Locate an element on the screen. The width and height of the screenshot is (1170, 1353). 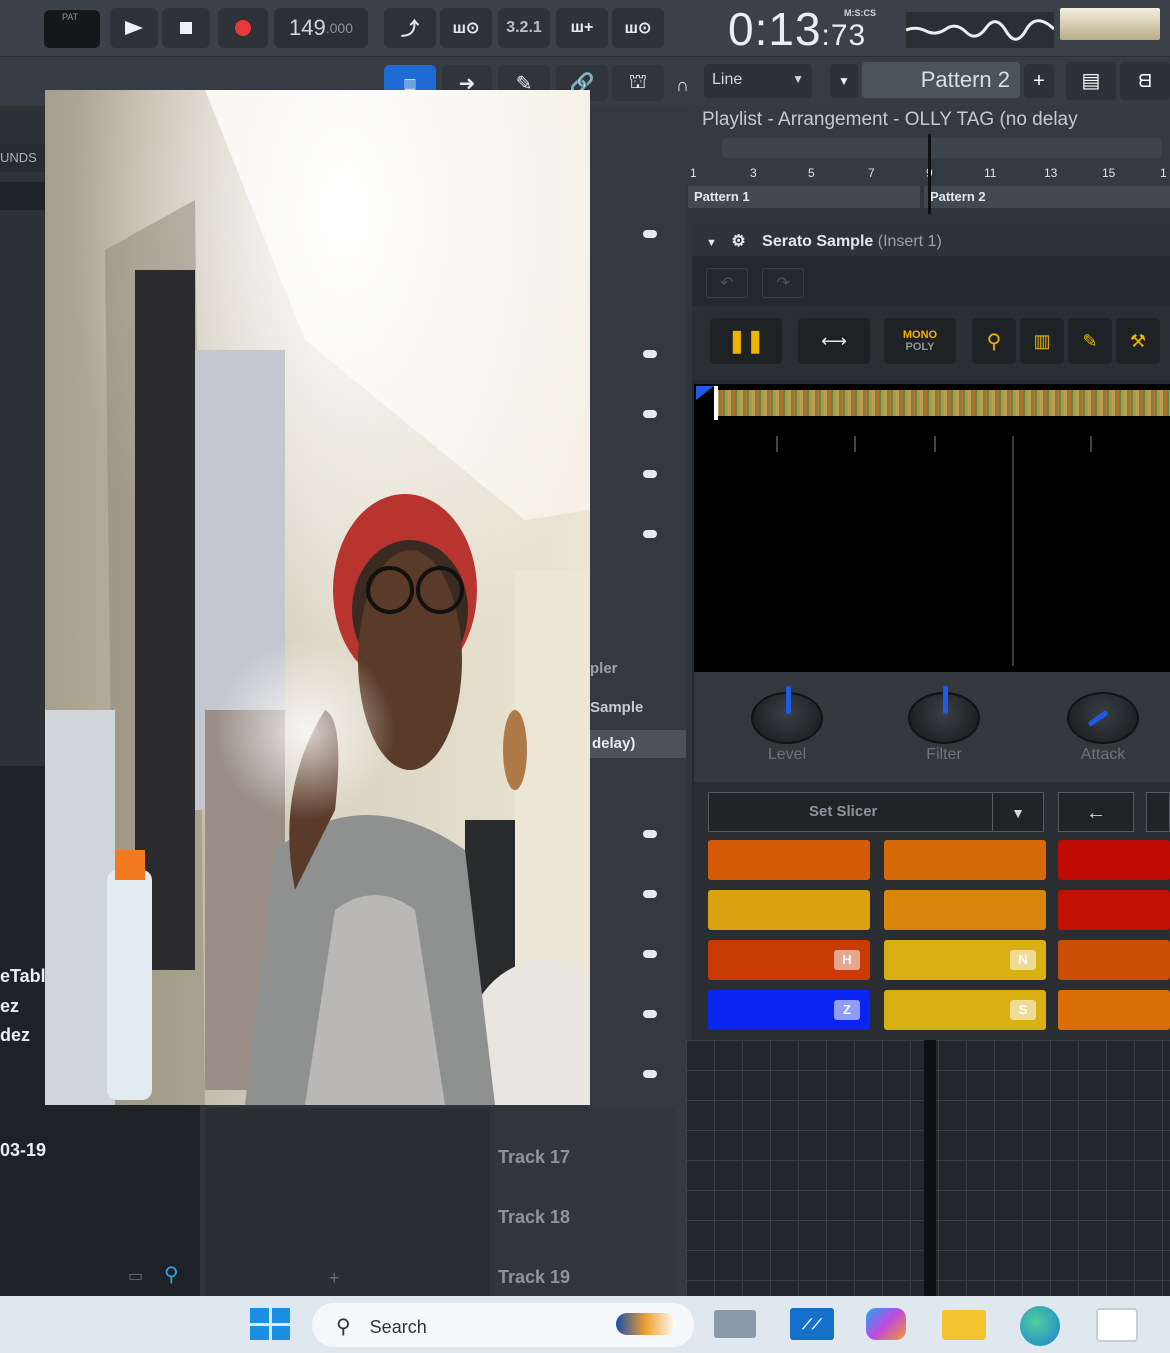
pat-song-toggle: PAT is located at coordinates (72, 29).